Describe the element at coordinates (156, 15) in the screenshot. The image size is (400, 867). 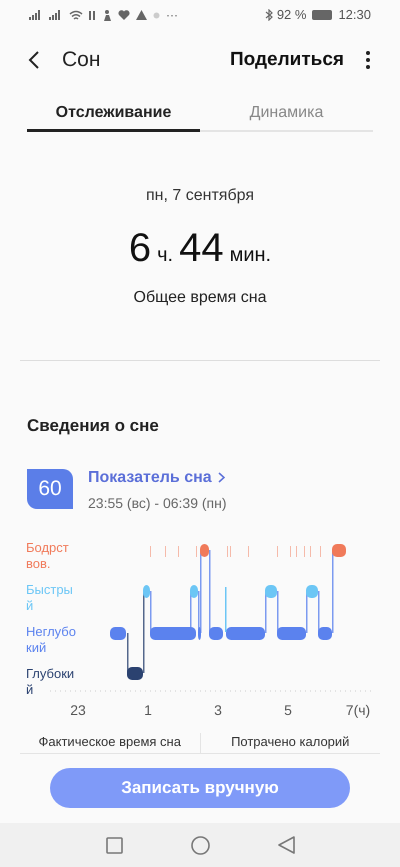
I see `dot-icon` at that location.